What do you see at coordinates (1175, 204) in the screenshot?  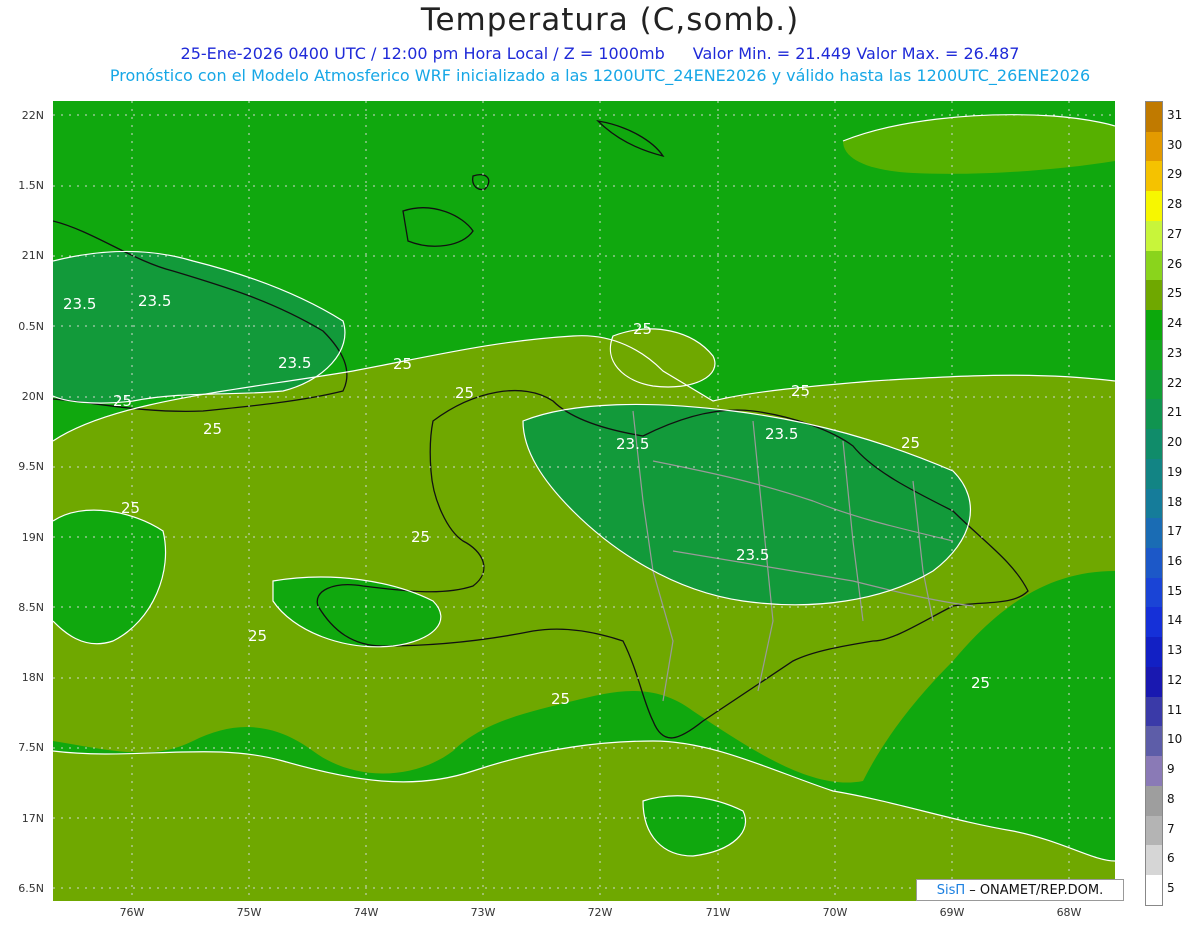 I see `colorbar-label: 28` at bounding box center [1175, 204].